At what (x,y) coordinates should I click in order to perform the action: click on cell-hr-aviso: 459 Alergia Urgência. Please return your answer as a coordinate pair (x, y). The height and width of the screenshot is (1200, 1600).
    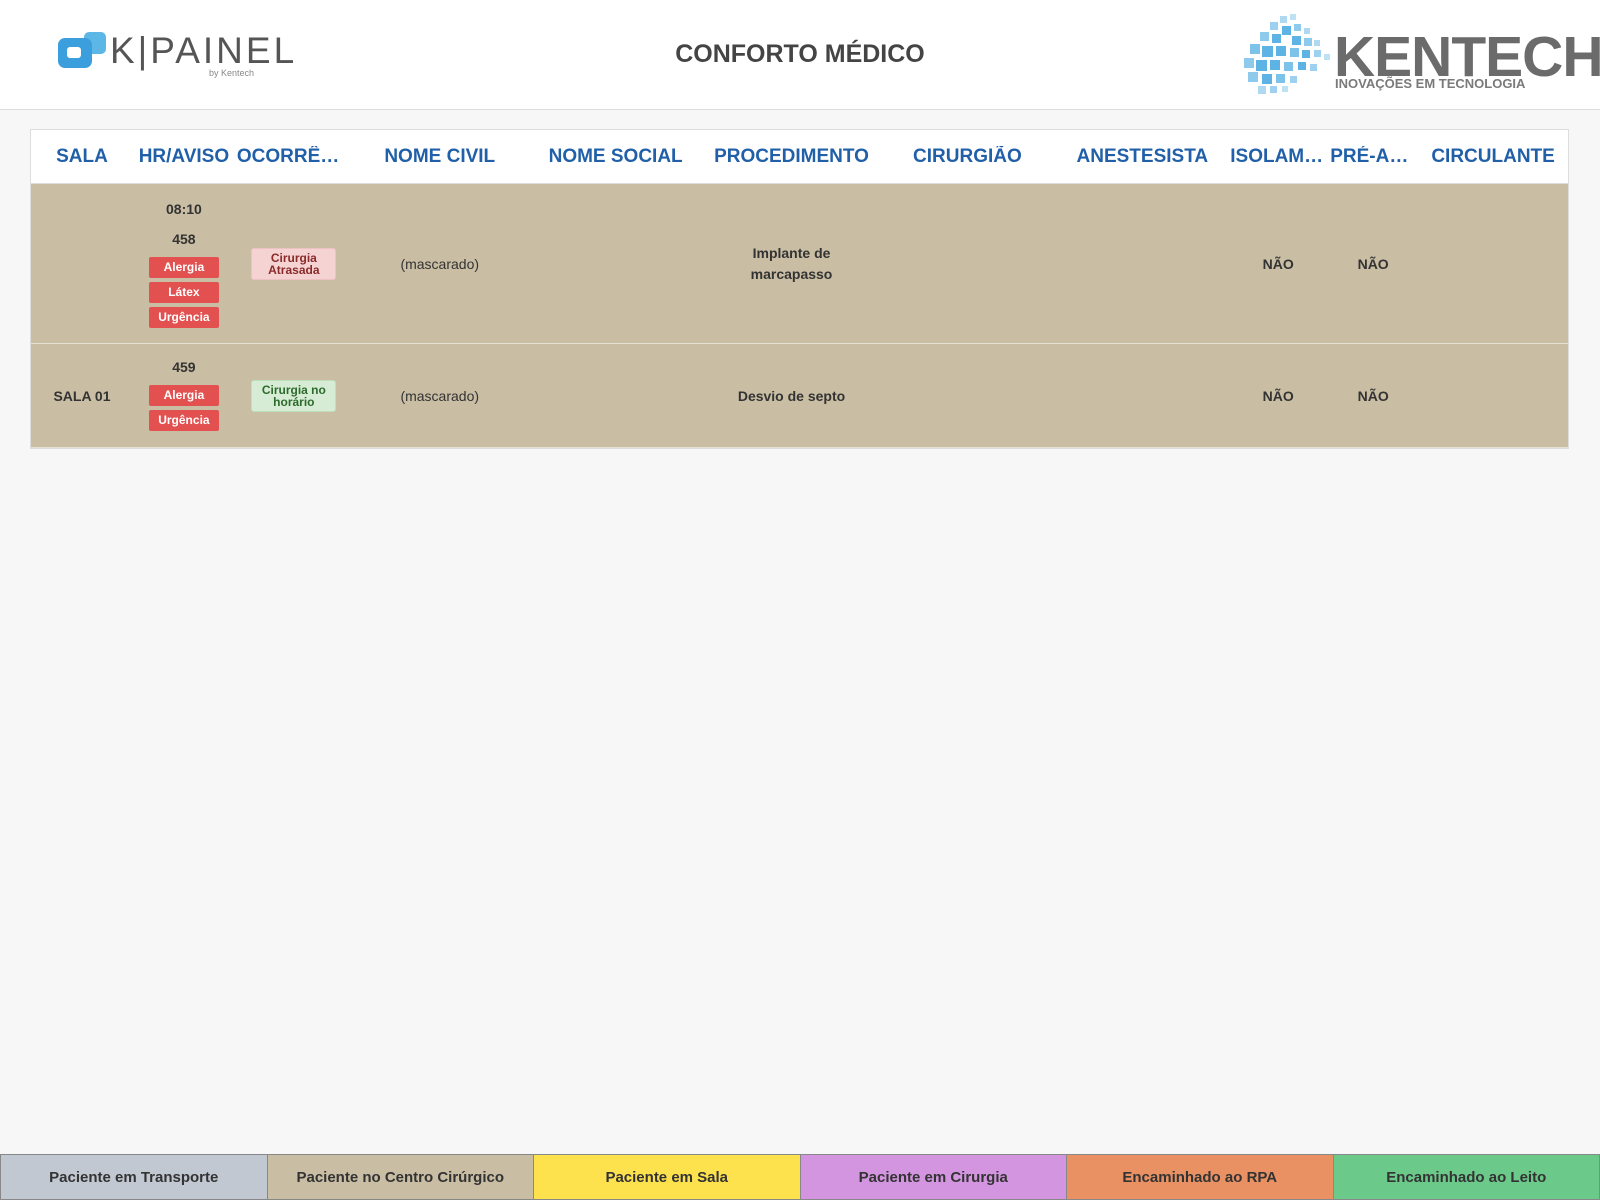
    Looking at the image, I should click on (184, 396).